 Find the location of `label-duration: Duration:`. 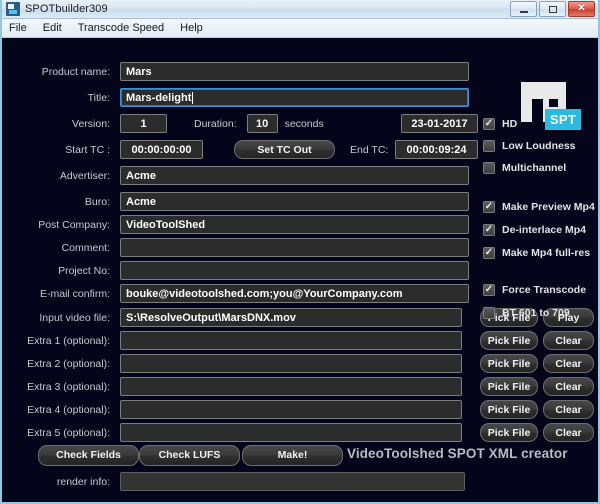

label-duration: Duration: is located at coordinates (215, 123).